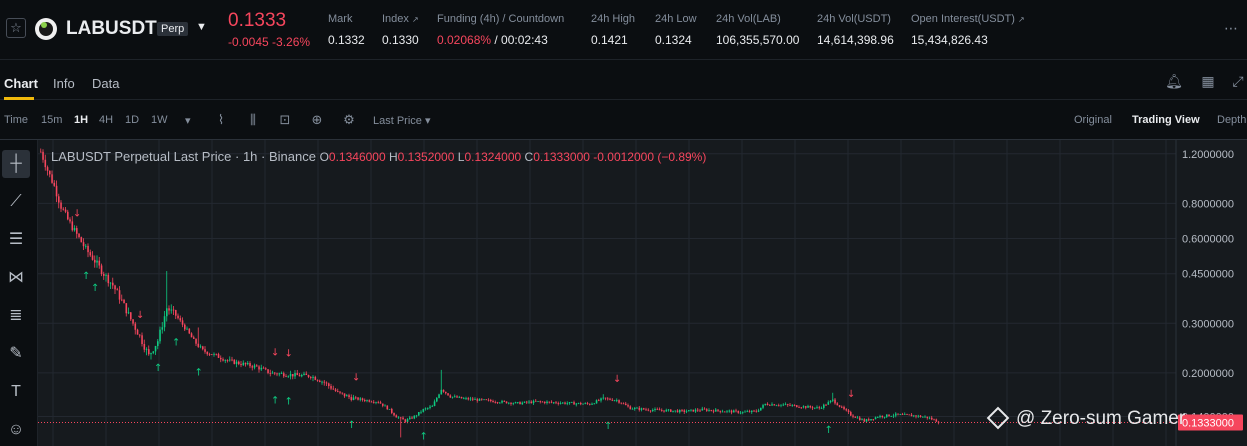 The height and width of the screenshot is (446, 1247). I want to click on stat-open-interest: Open Interest(USDT) ↗ 15,434,826.43, so click(968, 30).